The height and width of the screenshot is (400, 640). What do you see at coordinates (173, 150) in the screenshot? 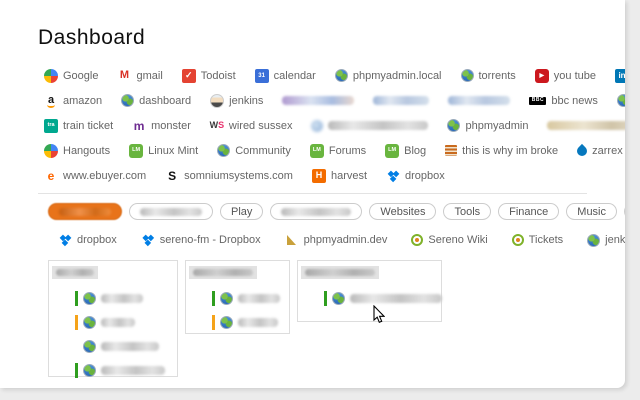
I see `bookmark-label: Linux Mint` at bounding box center [173, 150].